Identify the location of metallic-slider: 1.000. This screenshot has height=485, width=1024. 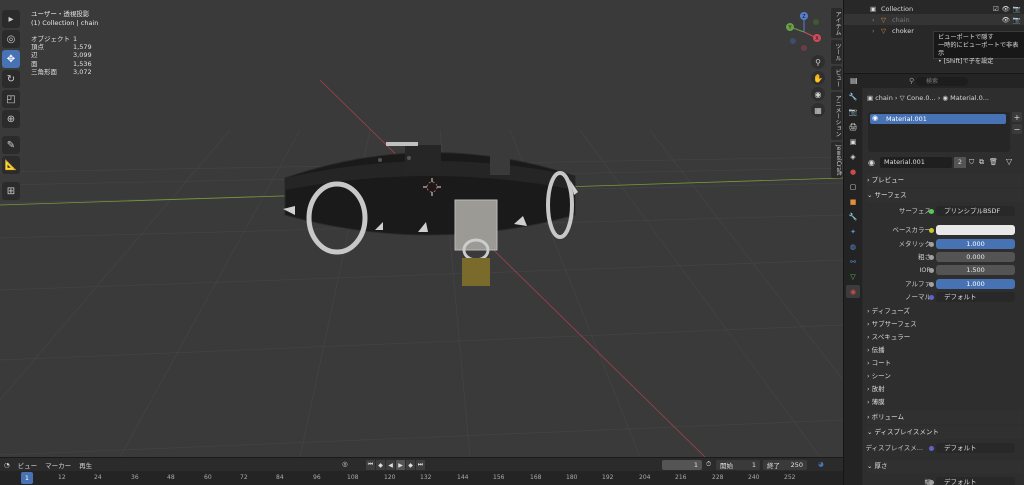
(975, 244).